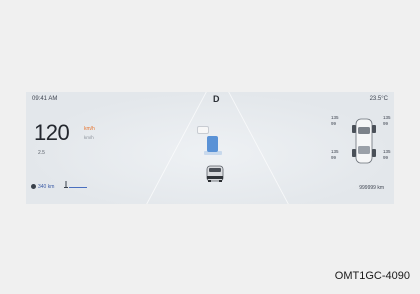 This screenshot has width=420, height=294. Describe the element at coordinates (46, 187) in the screenshot. I see `range-readout: 340 km` at that location.